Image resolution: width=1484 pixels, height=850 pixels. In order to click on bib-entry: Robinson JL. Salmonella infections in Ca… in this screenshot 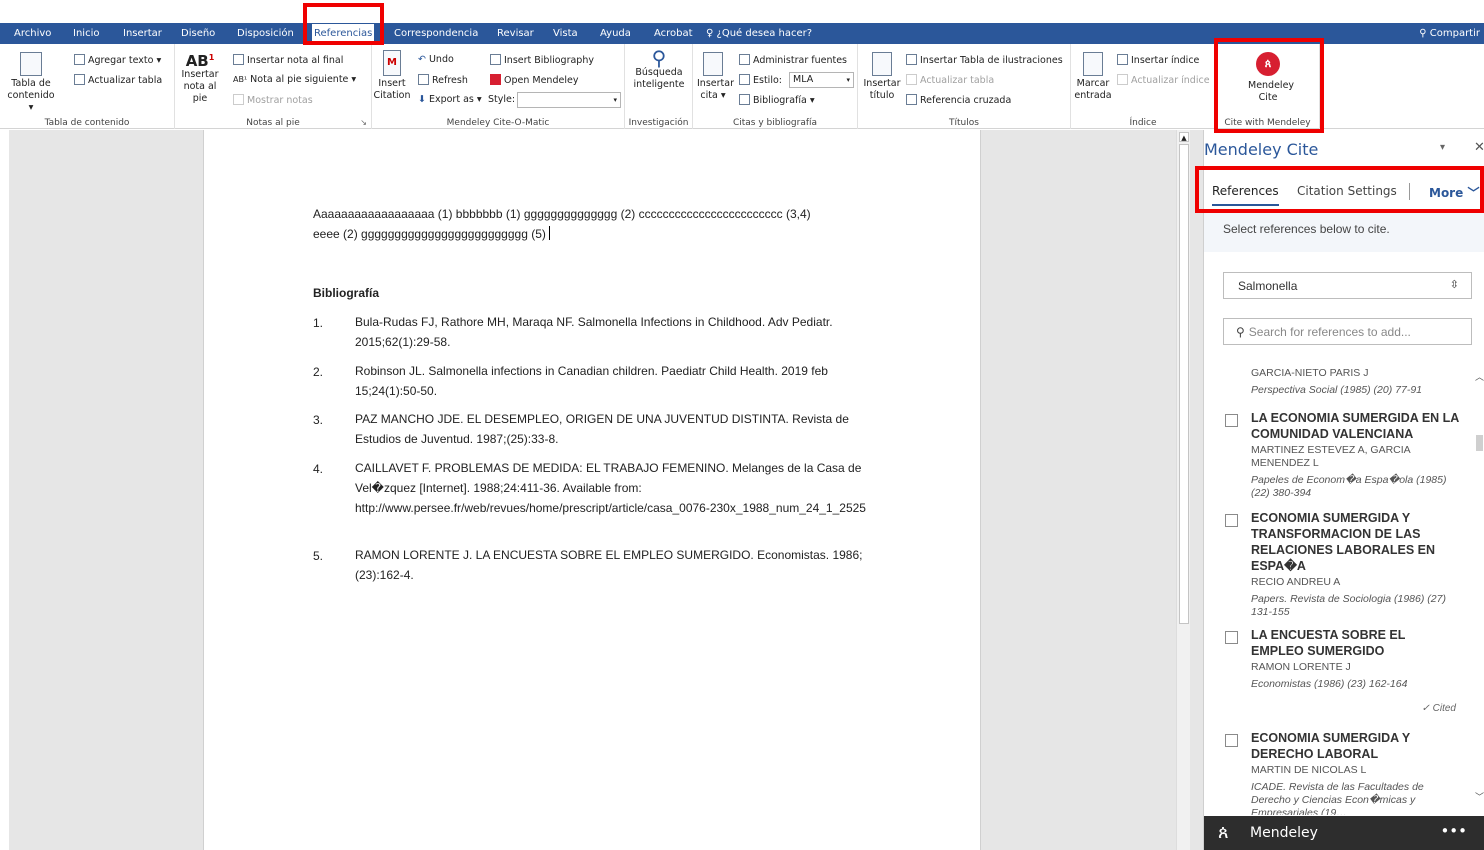, I will do `click(591, 381)`.